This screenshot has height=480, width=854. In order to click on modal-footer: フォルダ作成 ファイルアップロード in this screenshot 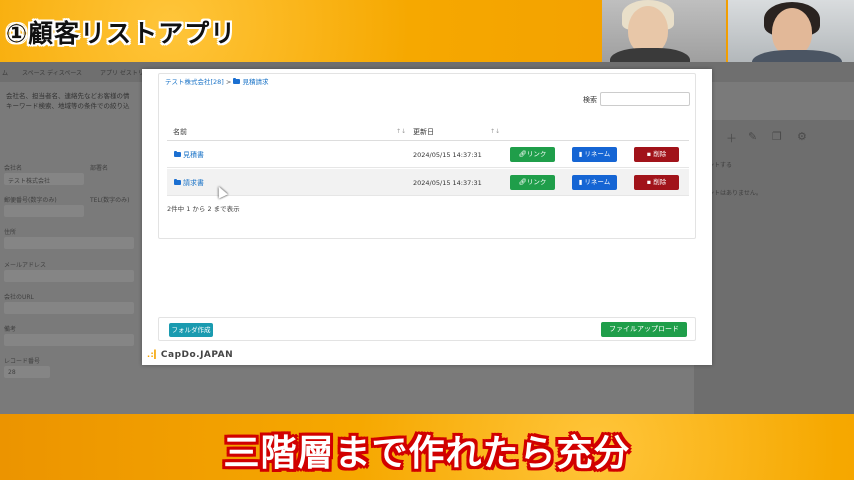, I will do `click(427, 329)`.